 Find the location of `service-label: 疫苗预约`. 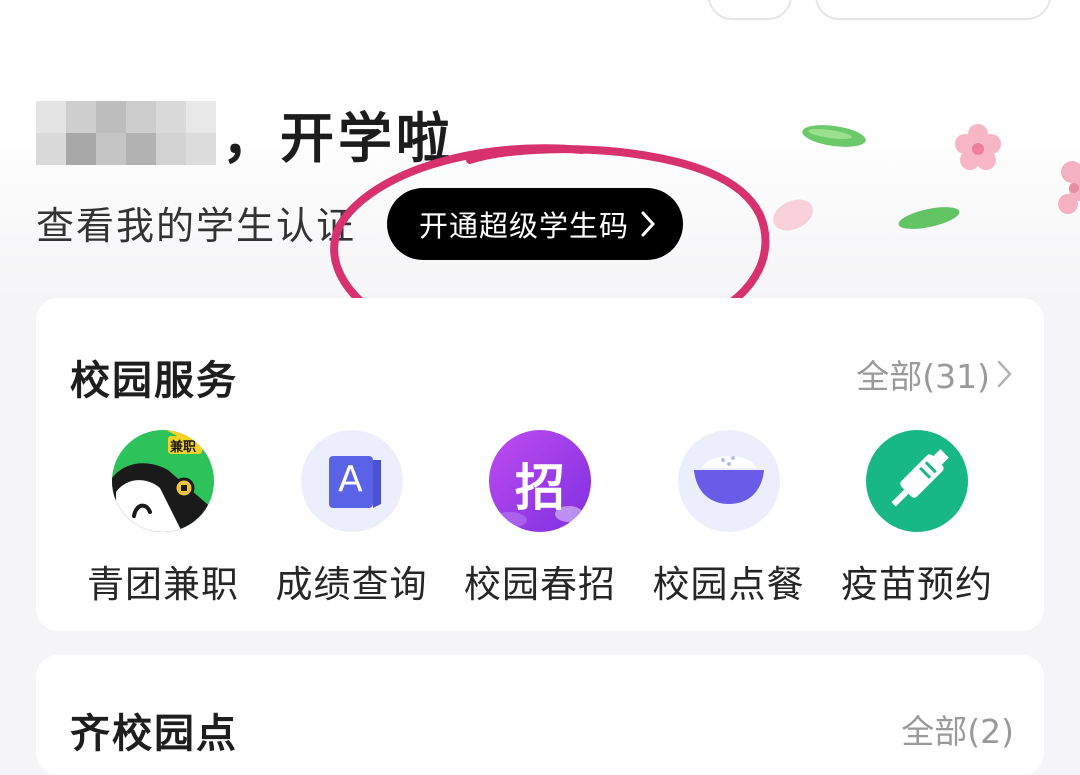

service-label: 疫苗预约 is located at coordinates (917, 584).